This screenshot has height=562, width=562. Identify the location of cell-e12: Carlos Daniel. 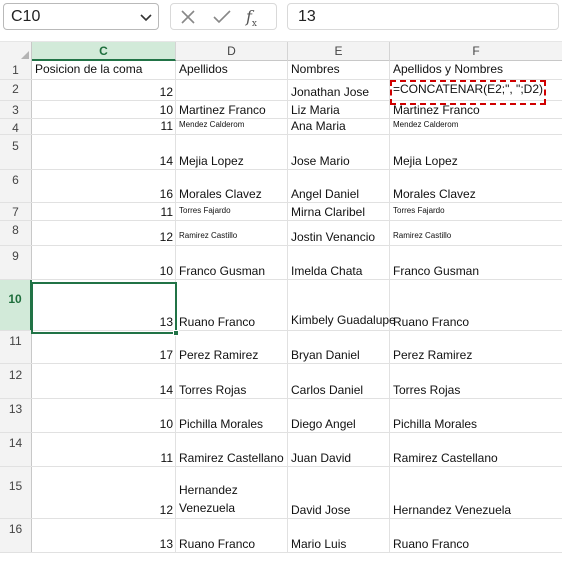
(339, 381).